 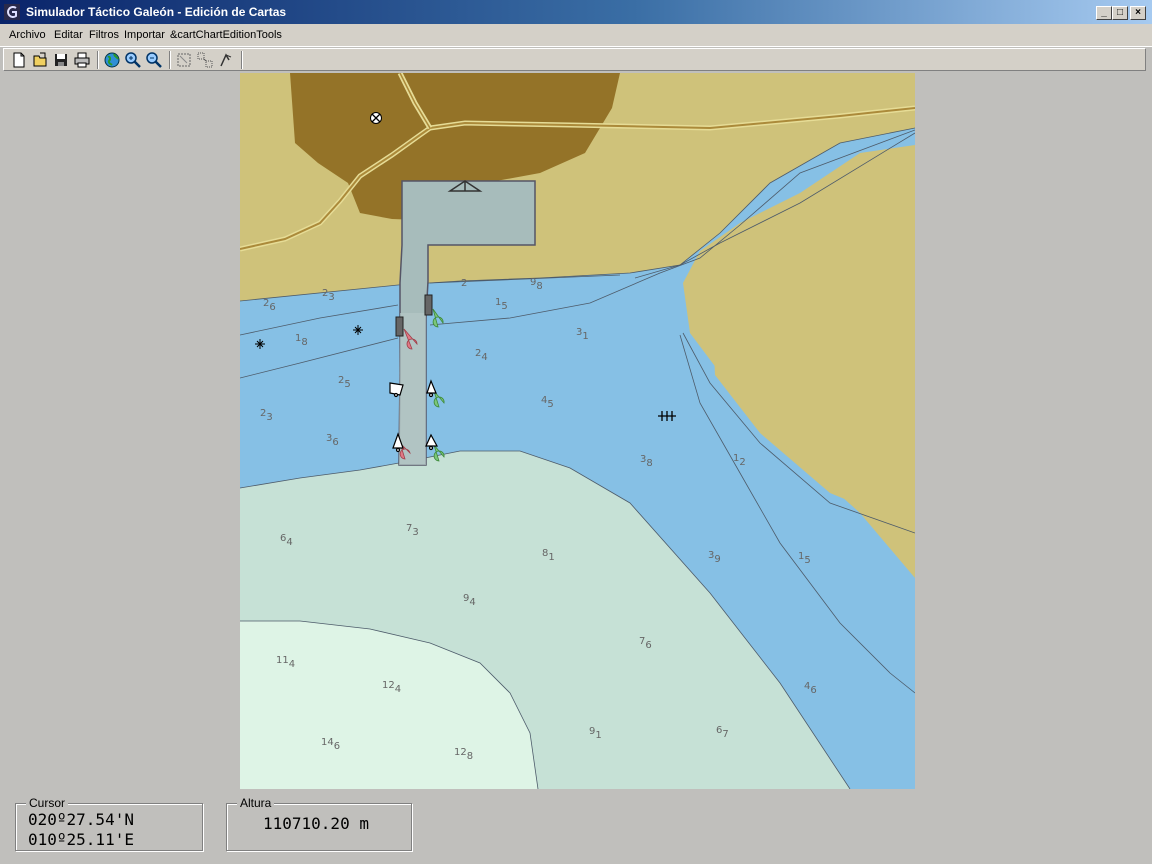 I want to click on cursor-longitude: 010º25.11'E, so click(x=81, y=839).